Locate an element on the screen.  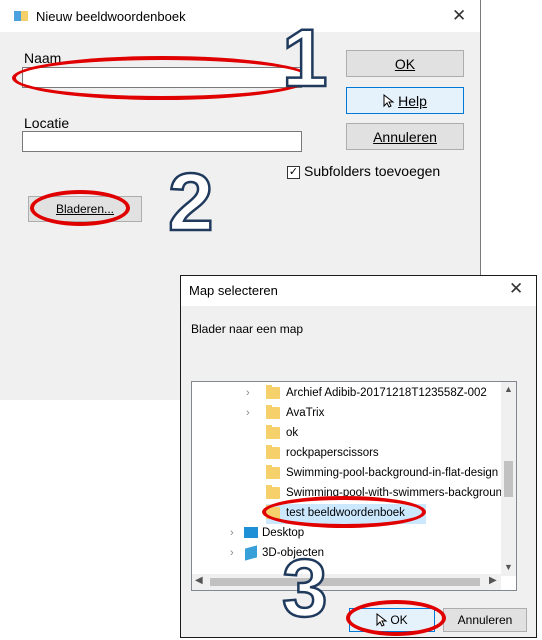
tree-item: › Archief Adibib-20171218T123558Z-002 is located at coordinates (347, 394).